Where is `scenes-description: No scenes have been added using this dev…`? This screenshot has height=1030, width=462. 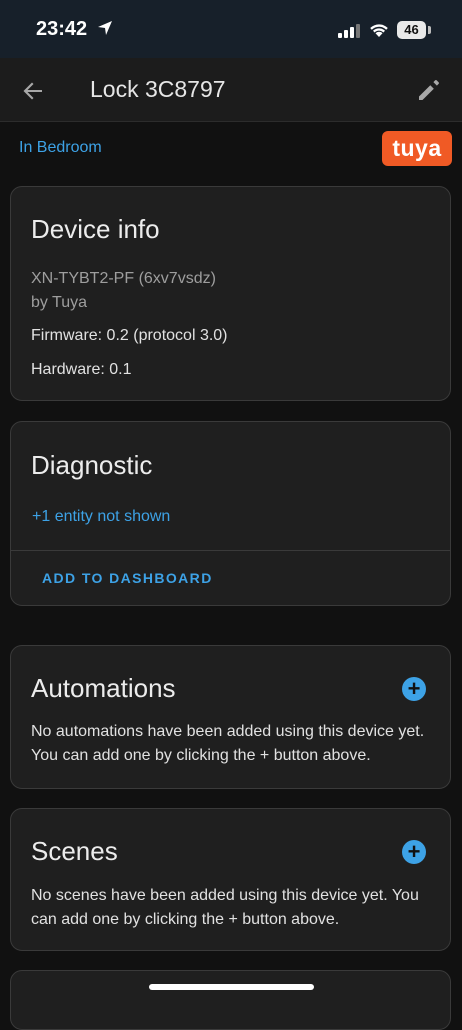
scenes-description: No scenes have been added using this dev… is located at coordinates (225, 907).